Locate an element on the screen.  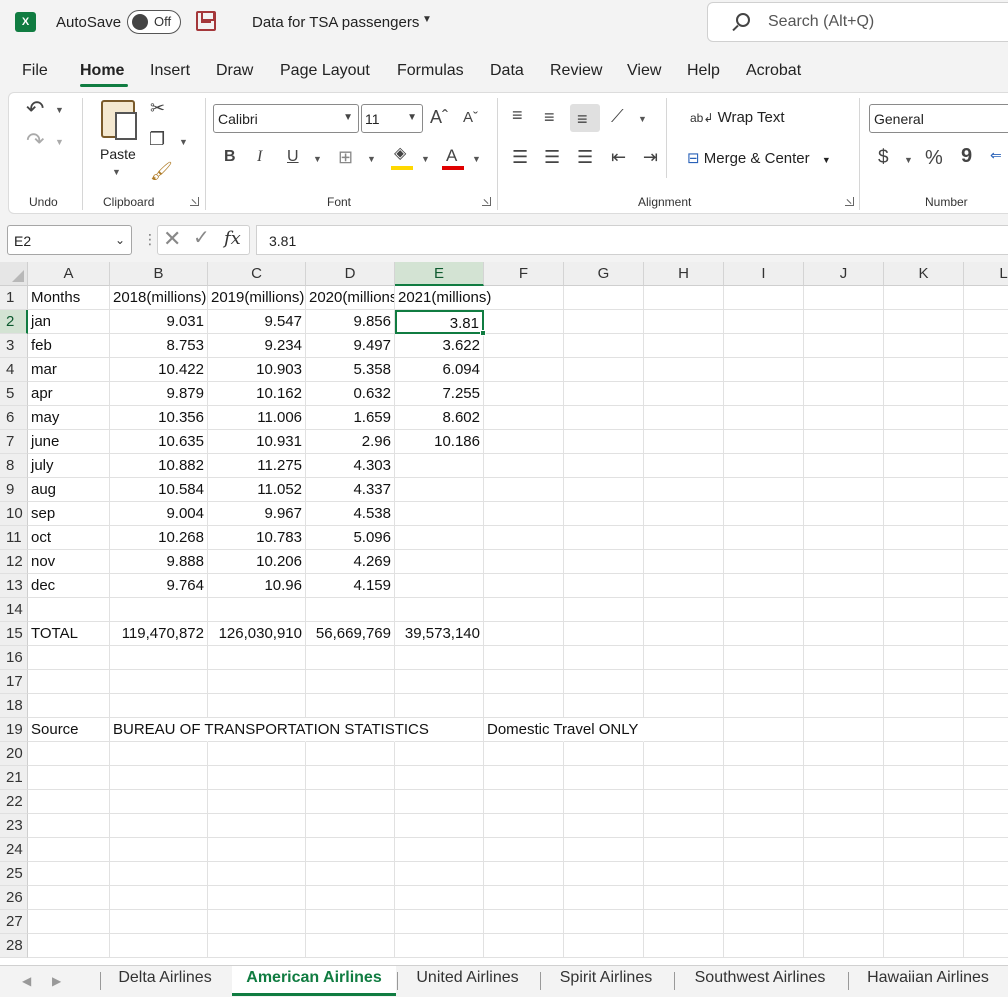
sheet-tab-hawaiian-airlines: Hawaiian Airlines is located at coordinates (928, 981).